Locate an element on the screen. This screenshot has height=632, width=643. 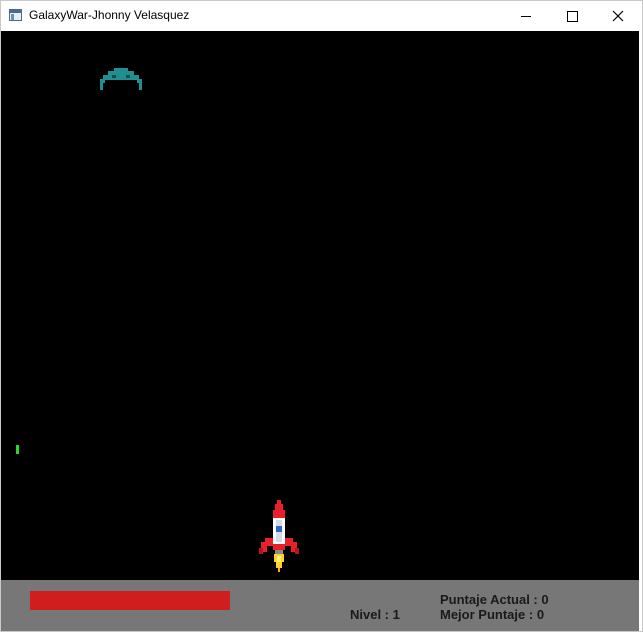
rocket-icon is located at coordinates (279, 536).